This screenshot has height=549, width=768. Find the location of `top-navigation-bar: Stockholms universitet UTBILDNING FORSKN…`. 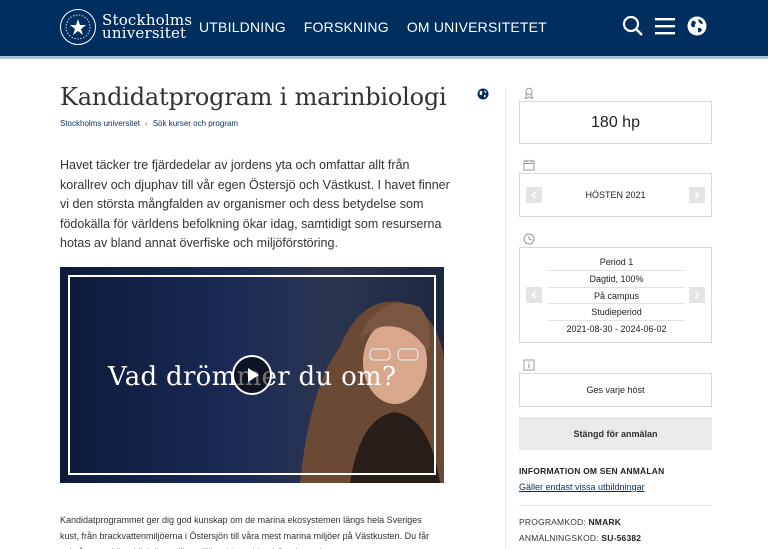

top-navigation-bar: Stockholms universitet UTBILDNING FORSKN… is located at coordinates (384, 28).